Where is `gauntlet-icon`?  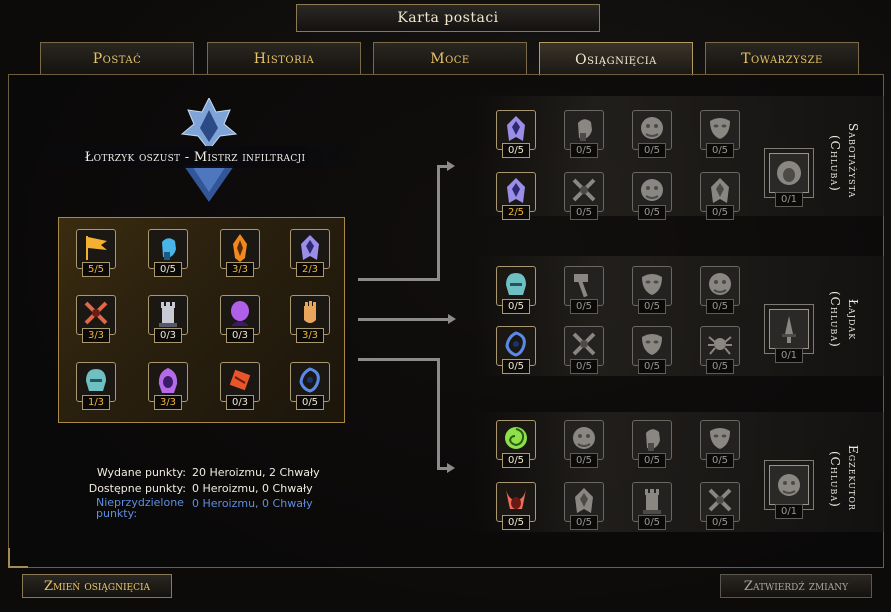
gauntlet-icon is located at coordinates (310, 315).